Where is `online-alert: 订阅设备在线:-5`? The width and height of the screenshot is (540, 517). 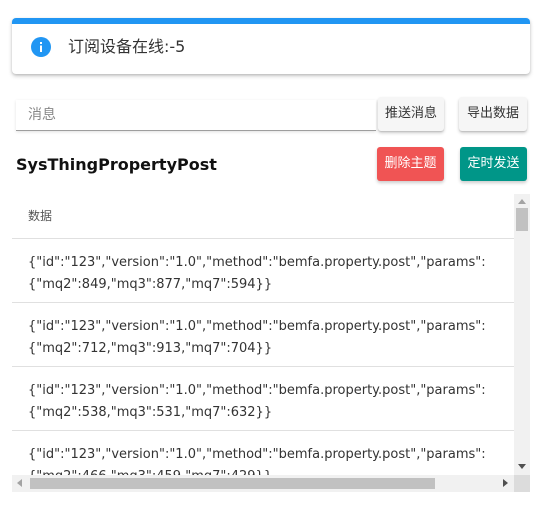 online-alert: 订阅设备在线:-5 is located at coordinates (271, 46).